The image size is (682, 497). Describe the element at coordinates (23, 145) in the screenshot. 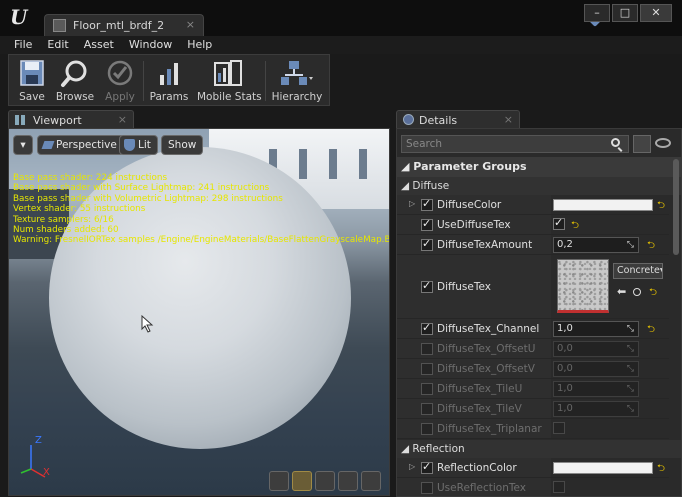

I see `viewport-options-dropdown: ▾` at that location.